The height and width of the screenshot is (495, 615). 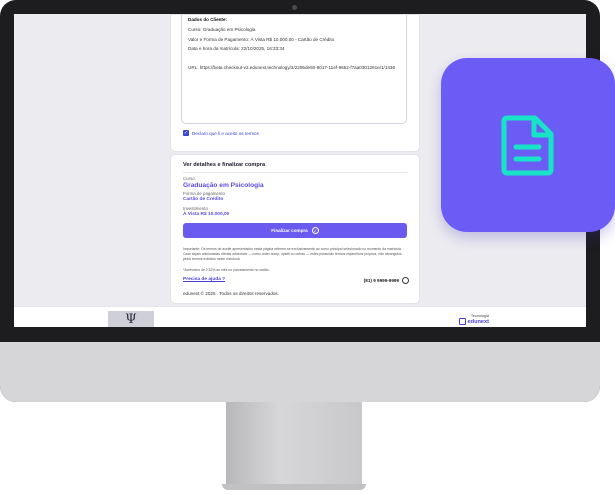 I want to click on webcam, so click(x=294, y=7).